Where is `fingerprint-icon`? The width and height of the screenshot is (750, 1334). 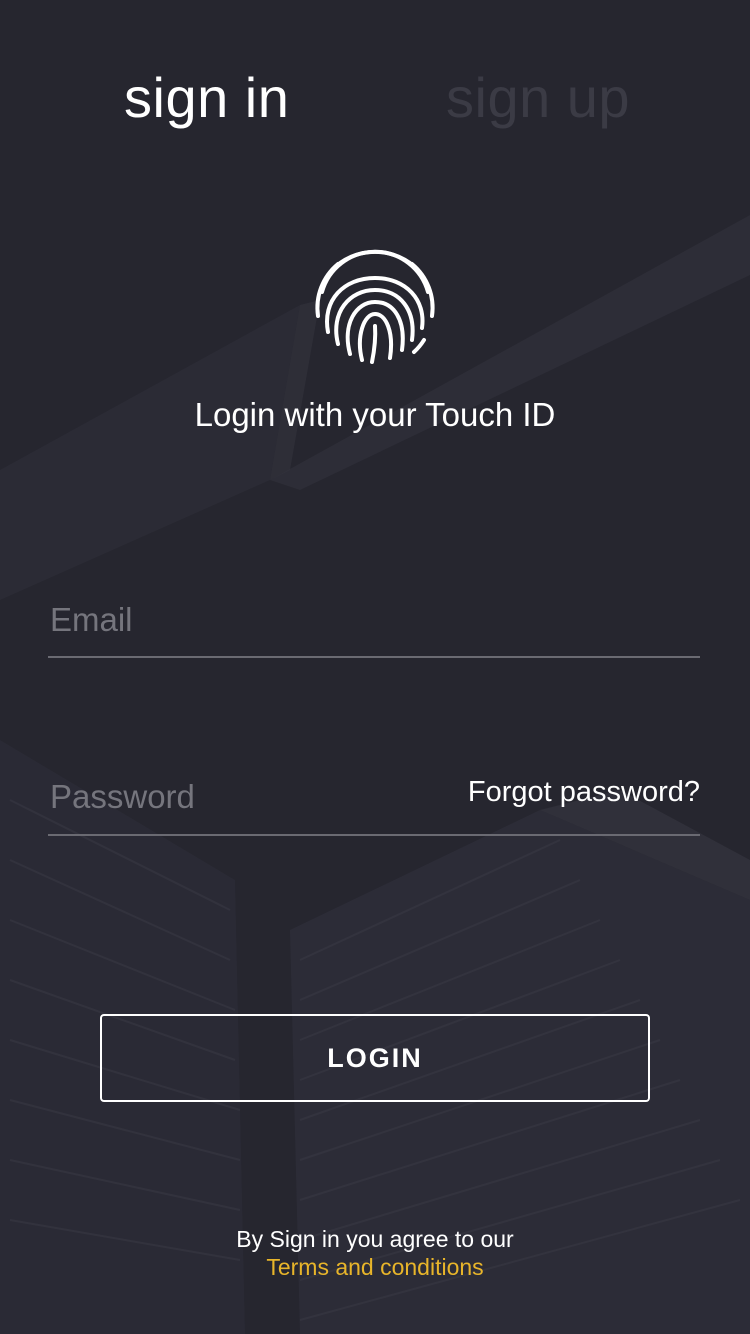
fingerprint-icon is located at coordinates (375, 303).